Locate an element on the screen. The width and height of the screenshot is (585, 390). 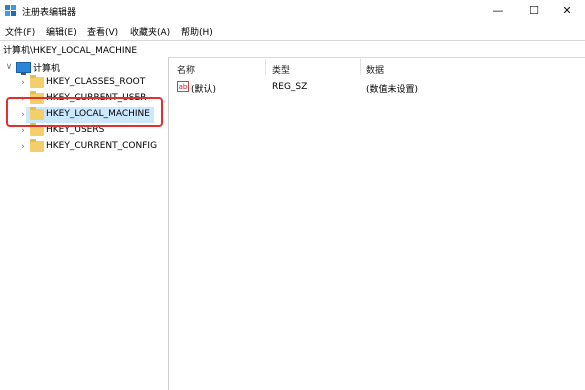
address-path: 计算机\HKEY_LOCAL_MACHINE is located at coordinates (70, 49).